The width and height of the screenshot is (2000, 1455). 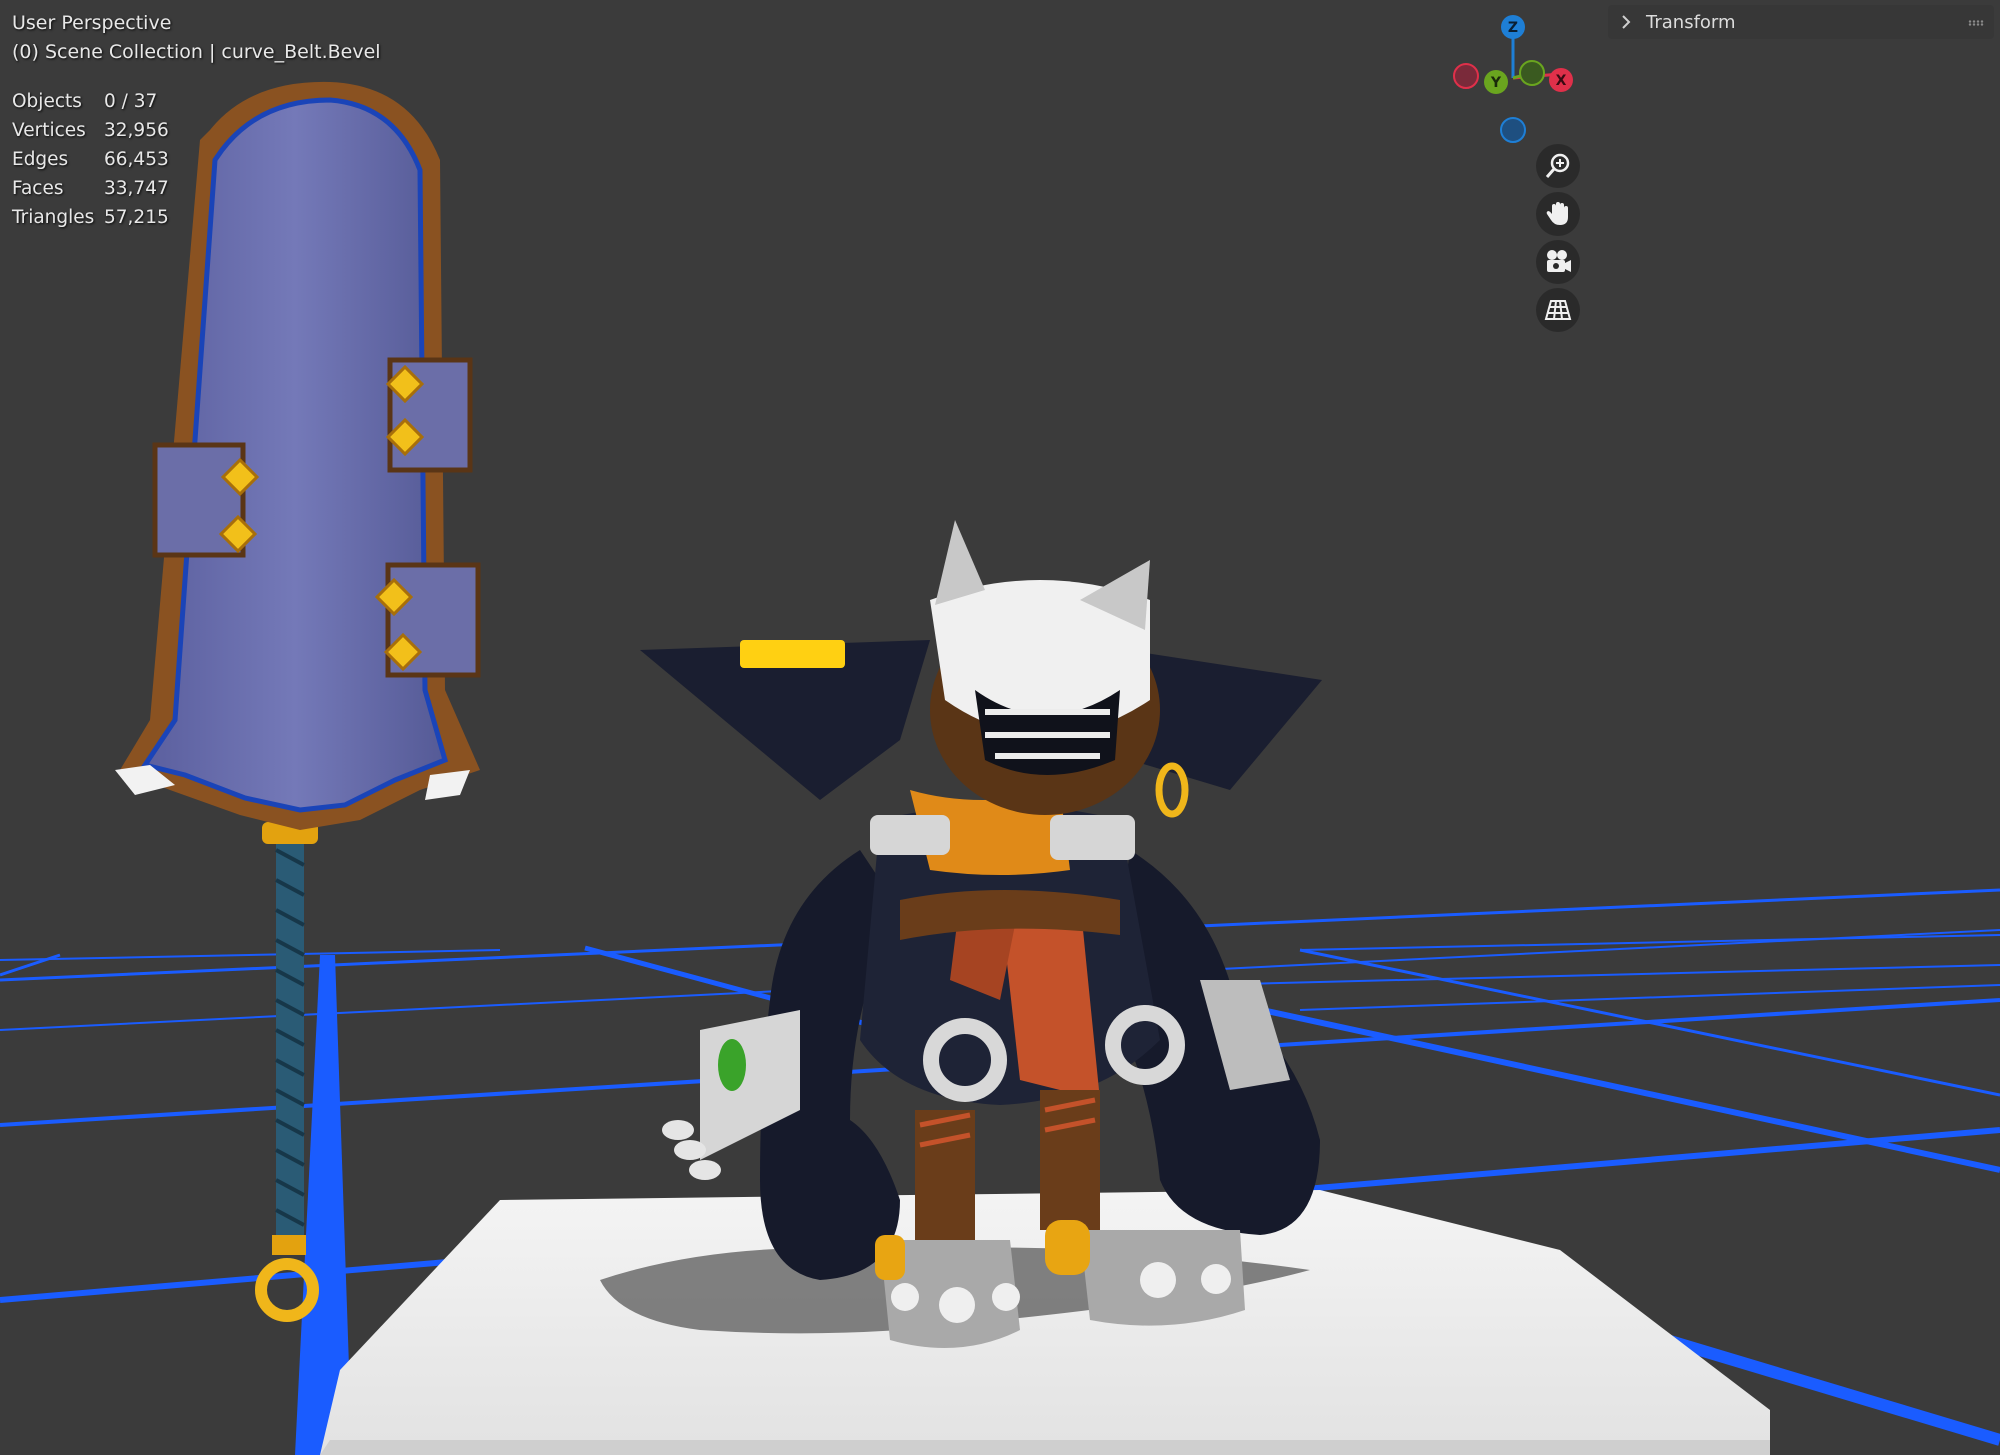 What do you see at coordinates (1515, 80) in the screenshot?
I see `navigation-gizmo: Z Y X` at bounding box center [1515, 80].